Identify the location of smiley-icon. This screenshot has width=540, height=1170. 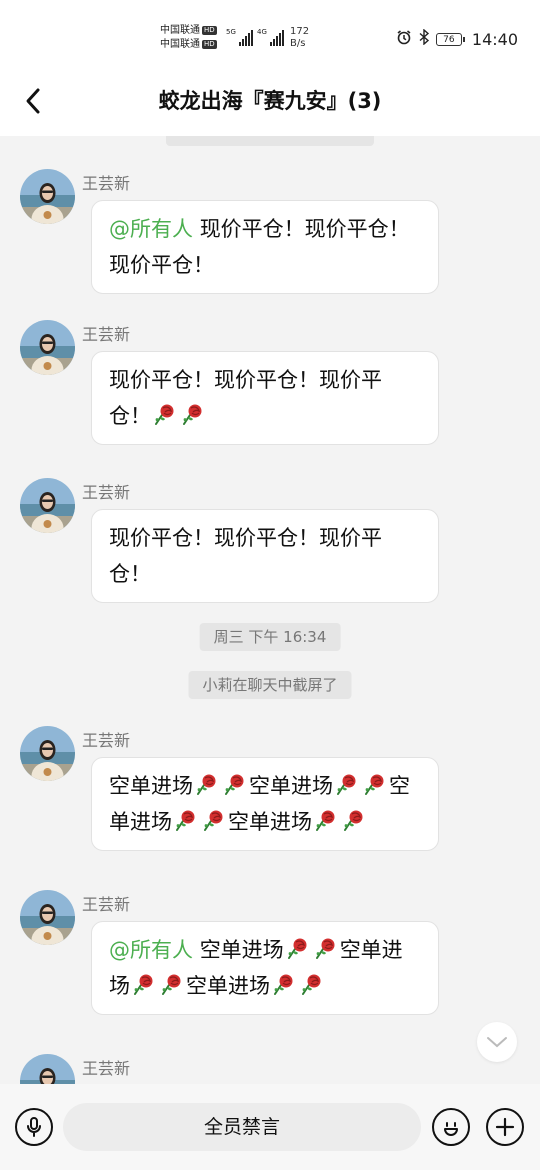
(451, 1129).